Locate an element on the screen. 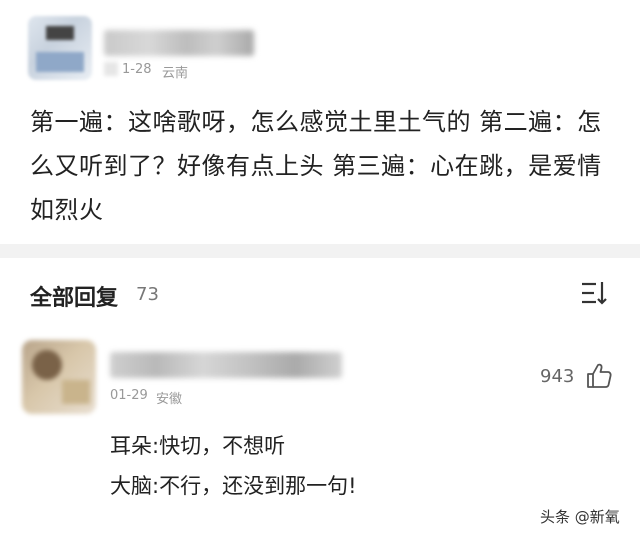  replies-count: 73 is located at coordinates (147, 294).